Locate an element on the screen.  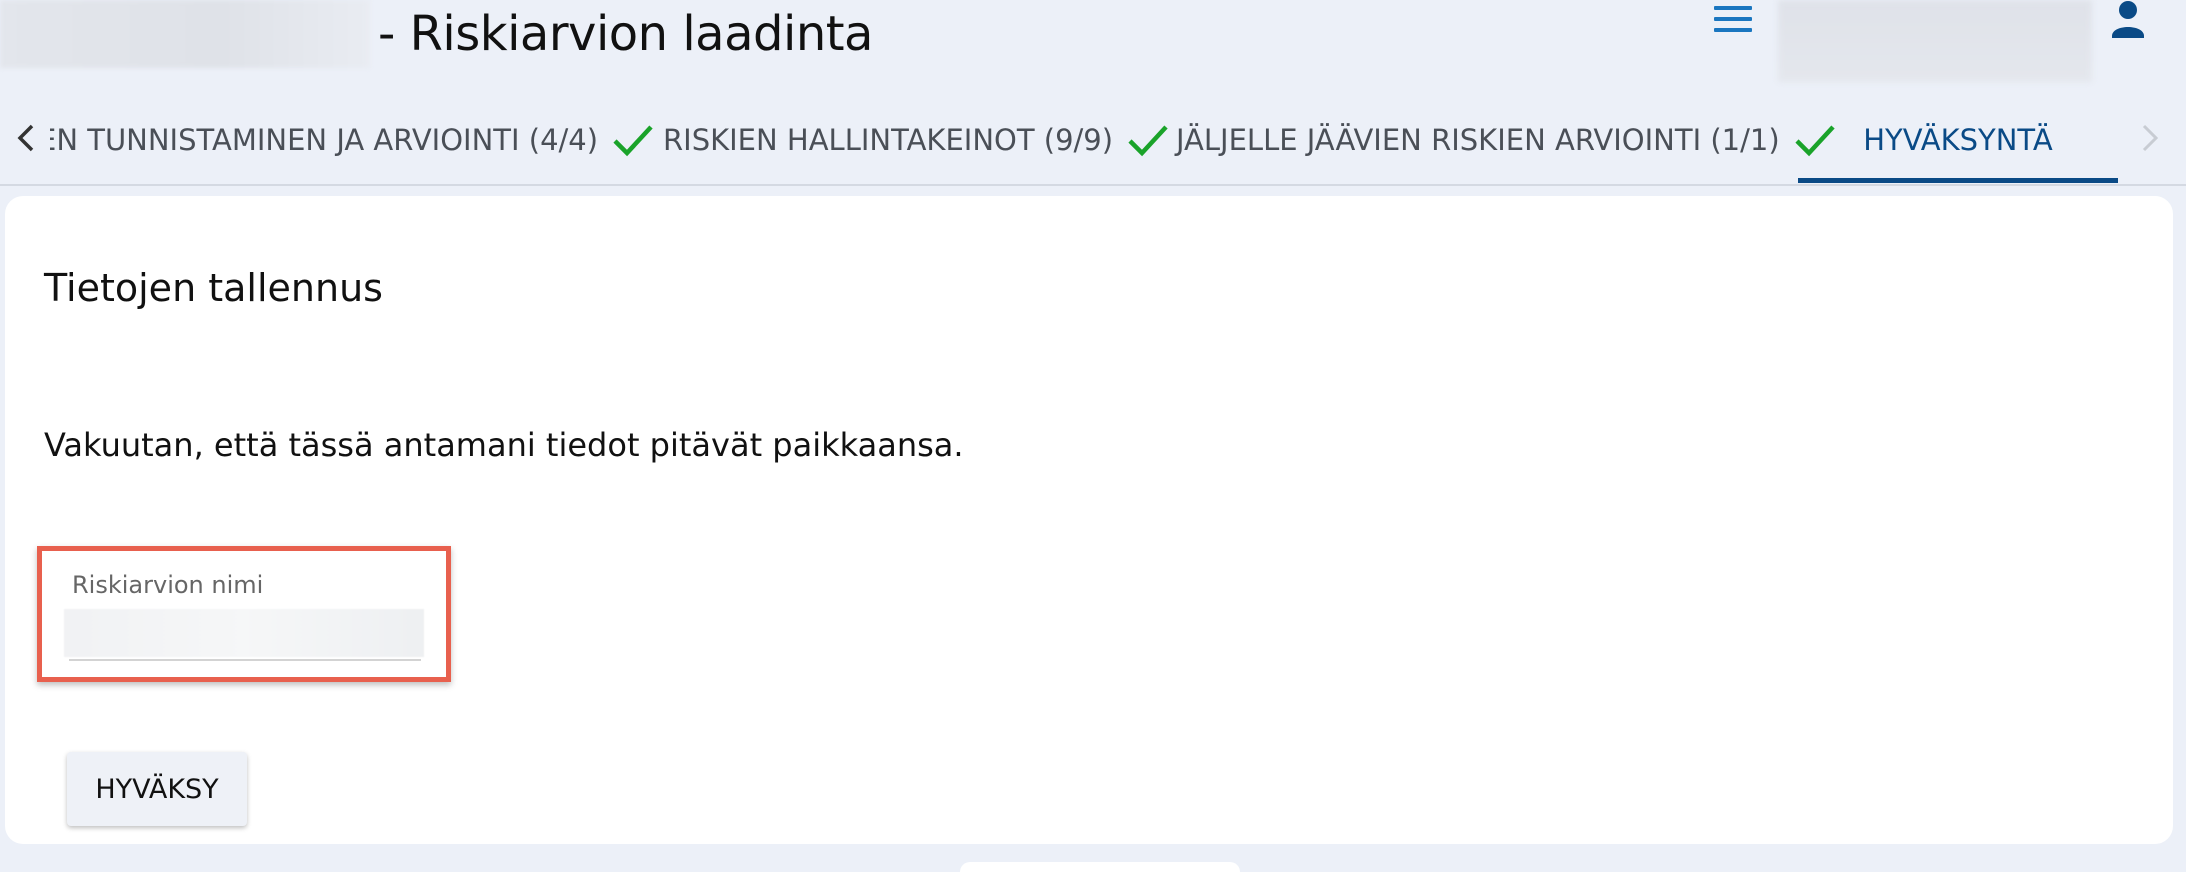
active-tab-indicator is located at coordinates (1958, 180).